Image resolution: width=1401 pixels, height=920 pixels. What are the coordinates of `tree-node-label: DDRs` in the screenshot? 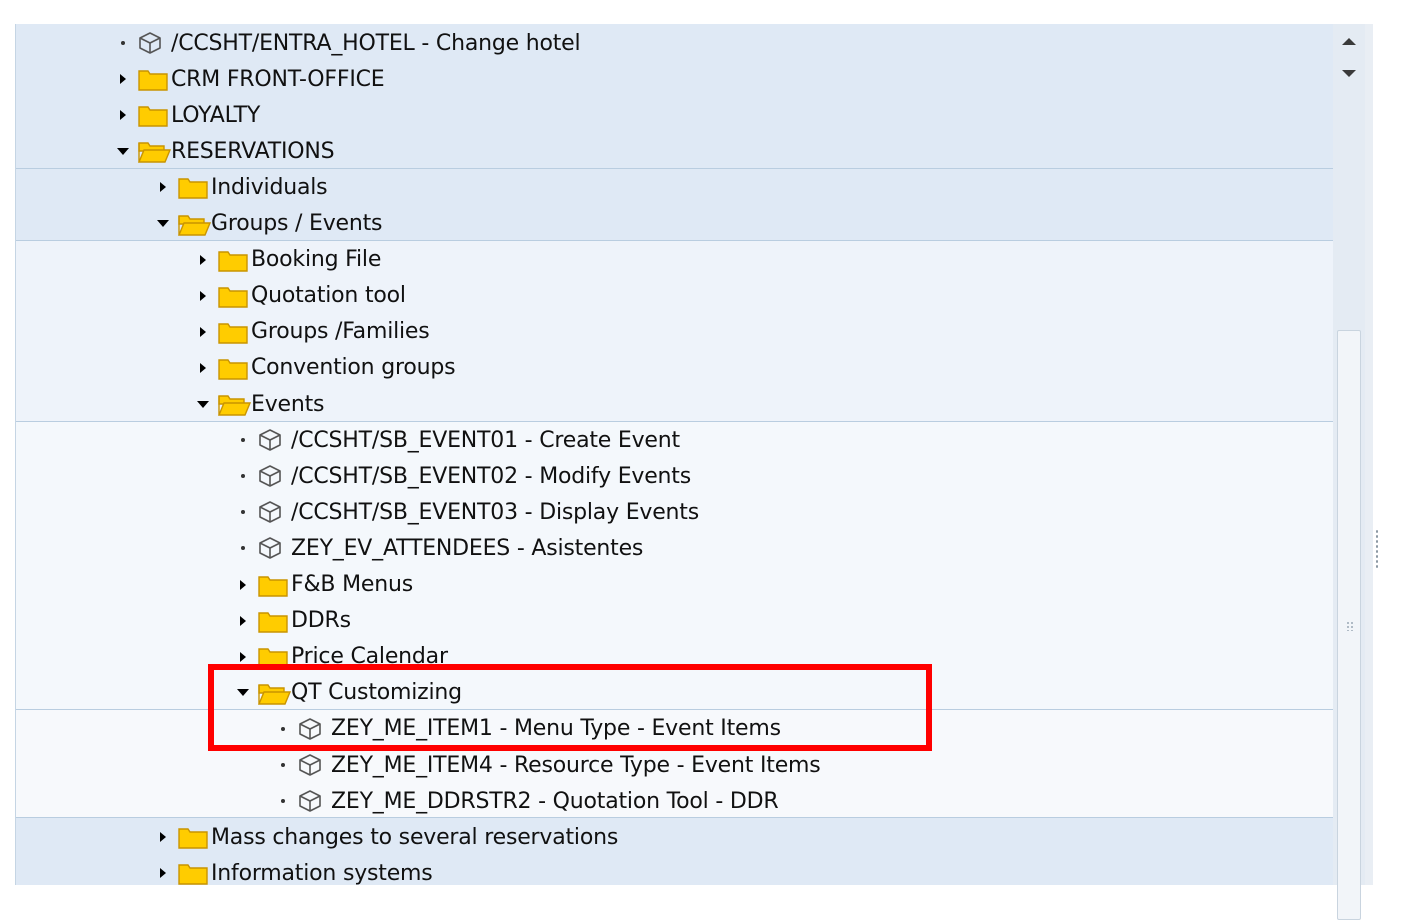 It's located at (321, 621).